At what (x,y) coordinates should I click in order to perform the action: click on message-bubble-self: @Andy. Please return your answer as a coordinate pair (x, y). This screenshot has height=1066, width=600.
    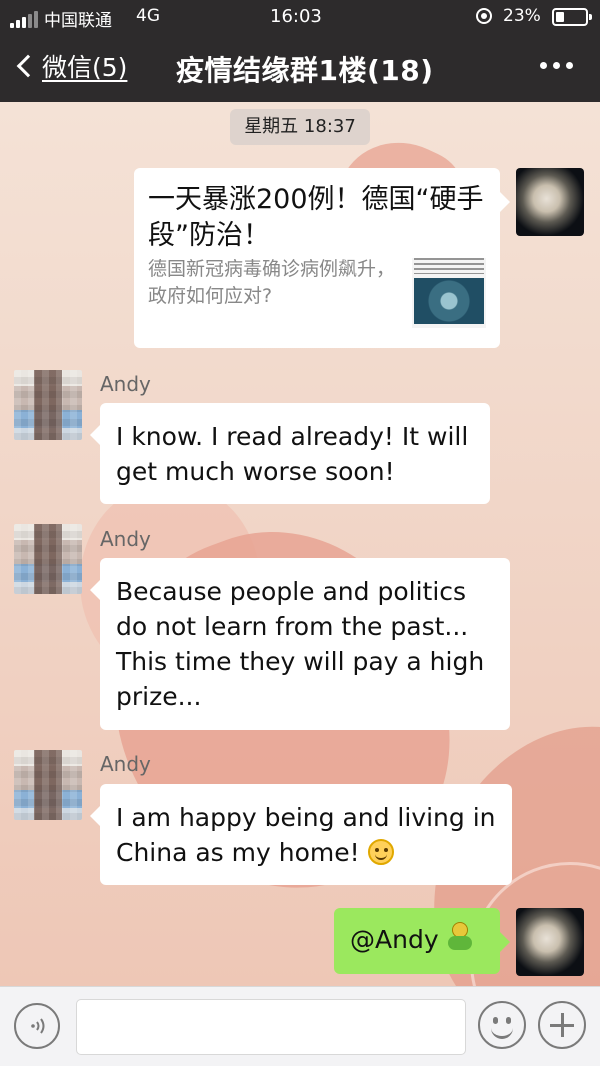
    Looking at the image, I should click on (422, 941).